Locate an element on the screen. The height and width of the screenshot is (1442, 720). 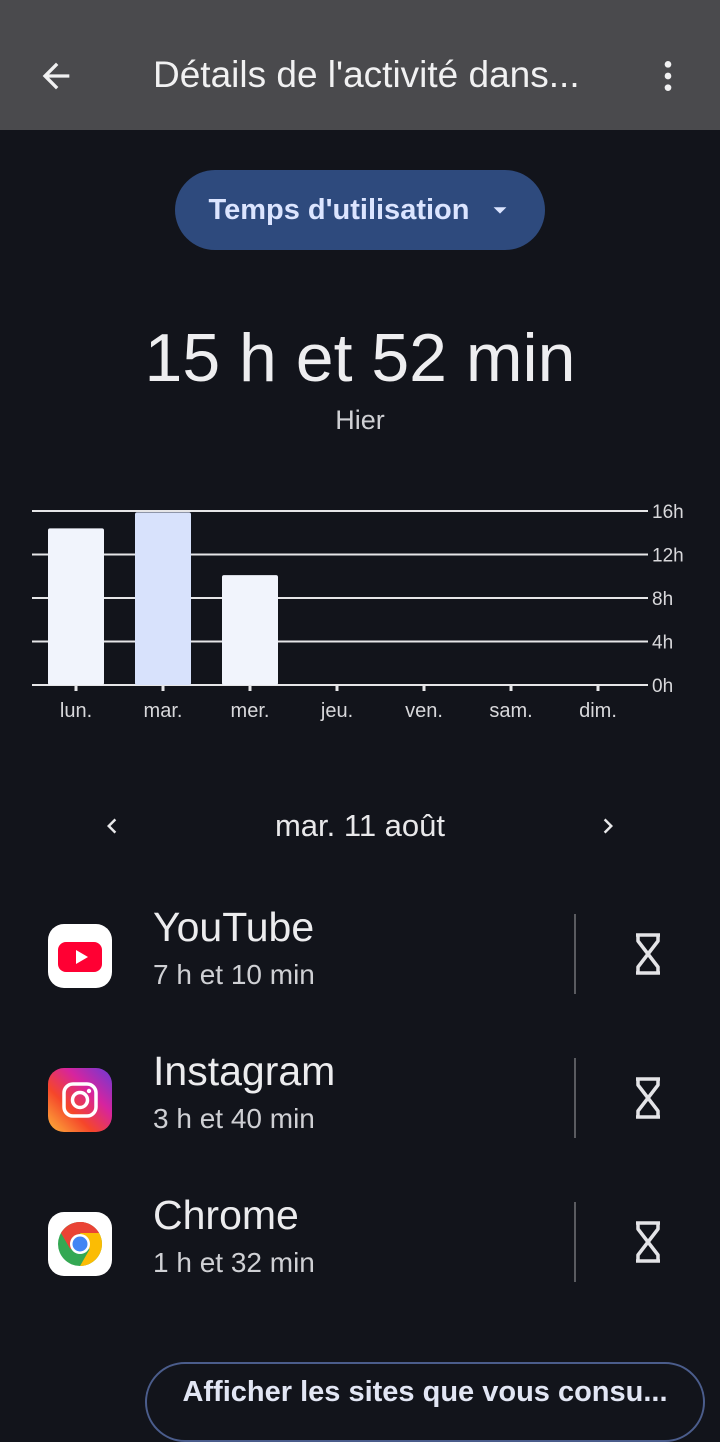
chrome-icon is located at coordinates (80, 1244).